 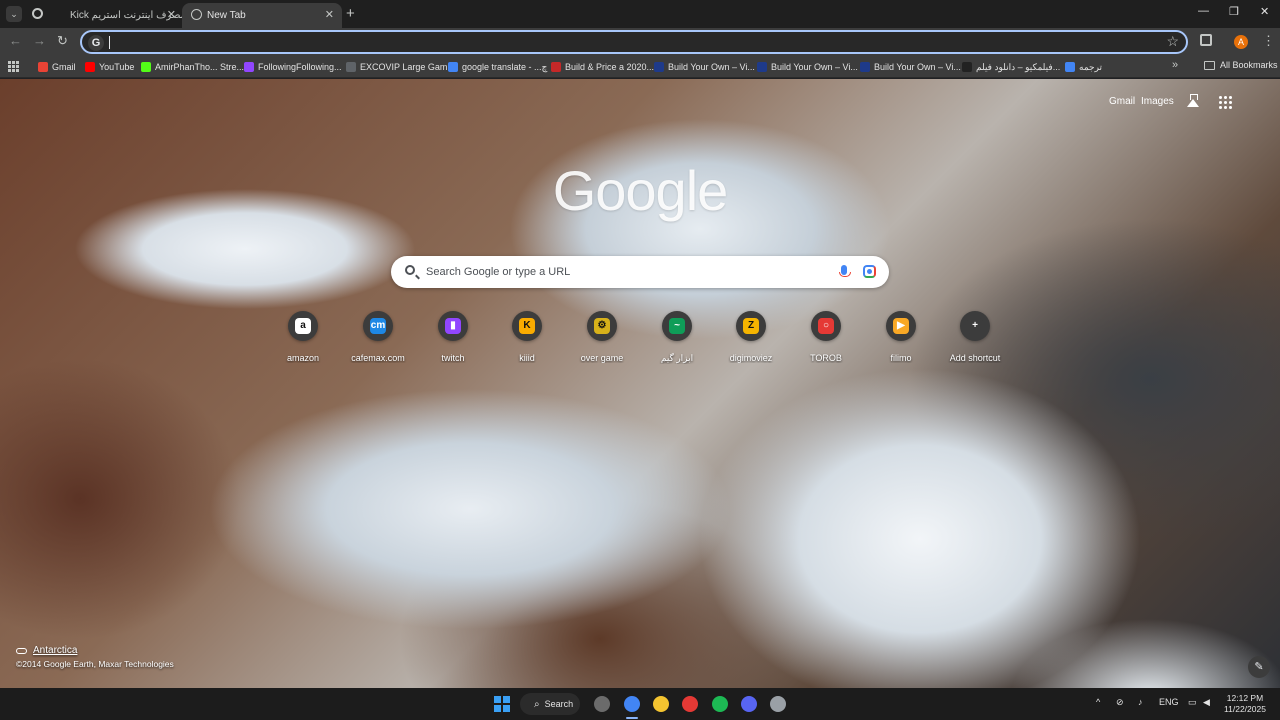 I want to click on shortcut-label: cafemax.com, so click(x=378, y=358).